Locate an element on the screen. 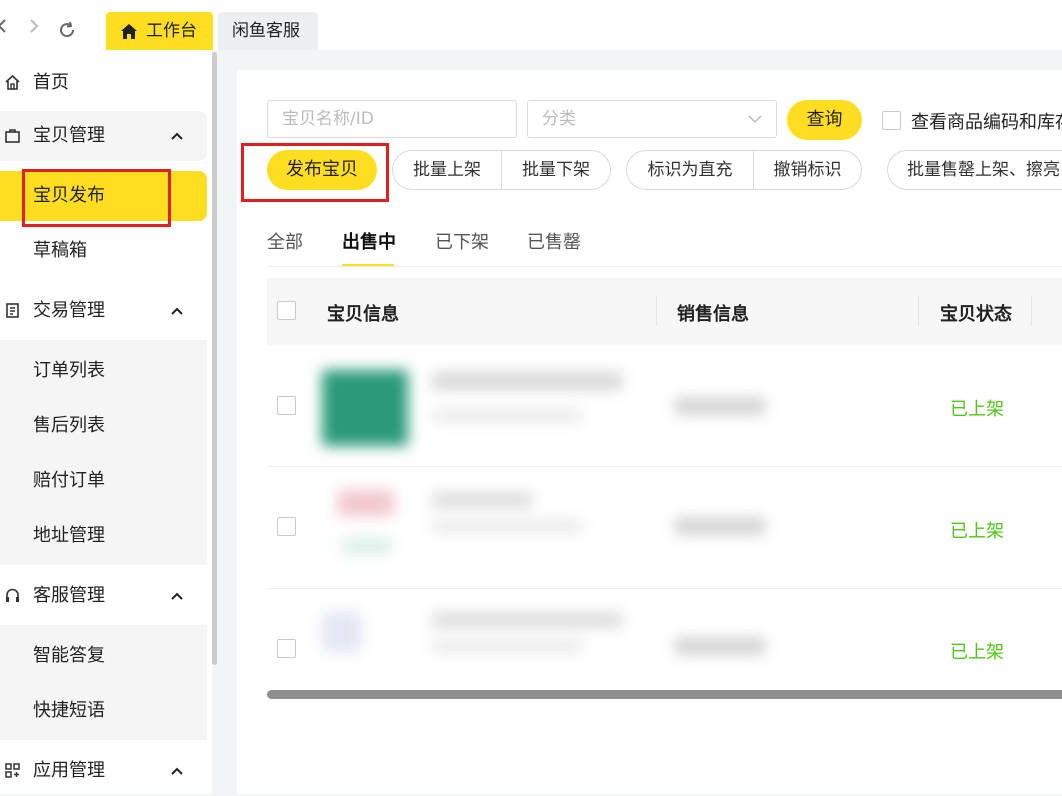 The height and width of the screenshot is (796, 1062). sidebar-item-aftersale-list: 售后列表 is located at coordinates (103, 426).